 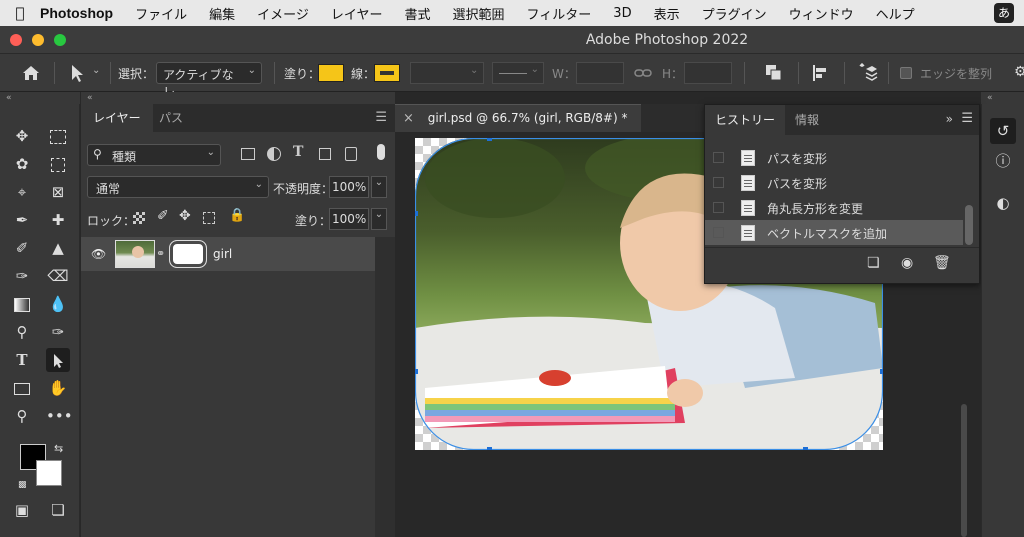 What do you see at coordinates (622, 13) in the screenshot?
I see `menu-3d: 3D` at bounding box center [622, 13].